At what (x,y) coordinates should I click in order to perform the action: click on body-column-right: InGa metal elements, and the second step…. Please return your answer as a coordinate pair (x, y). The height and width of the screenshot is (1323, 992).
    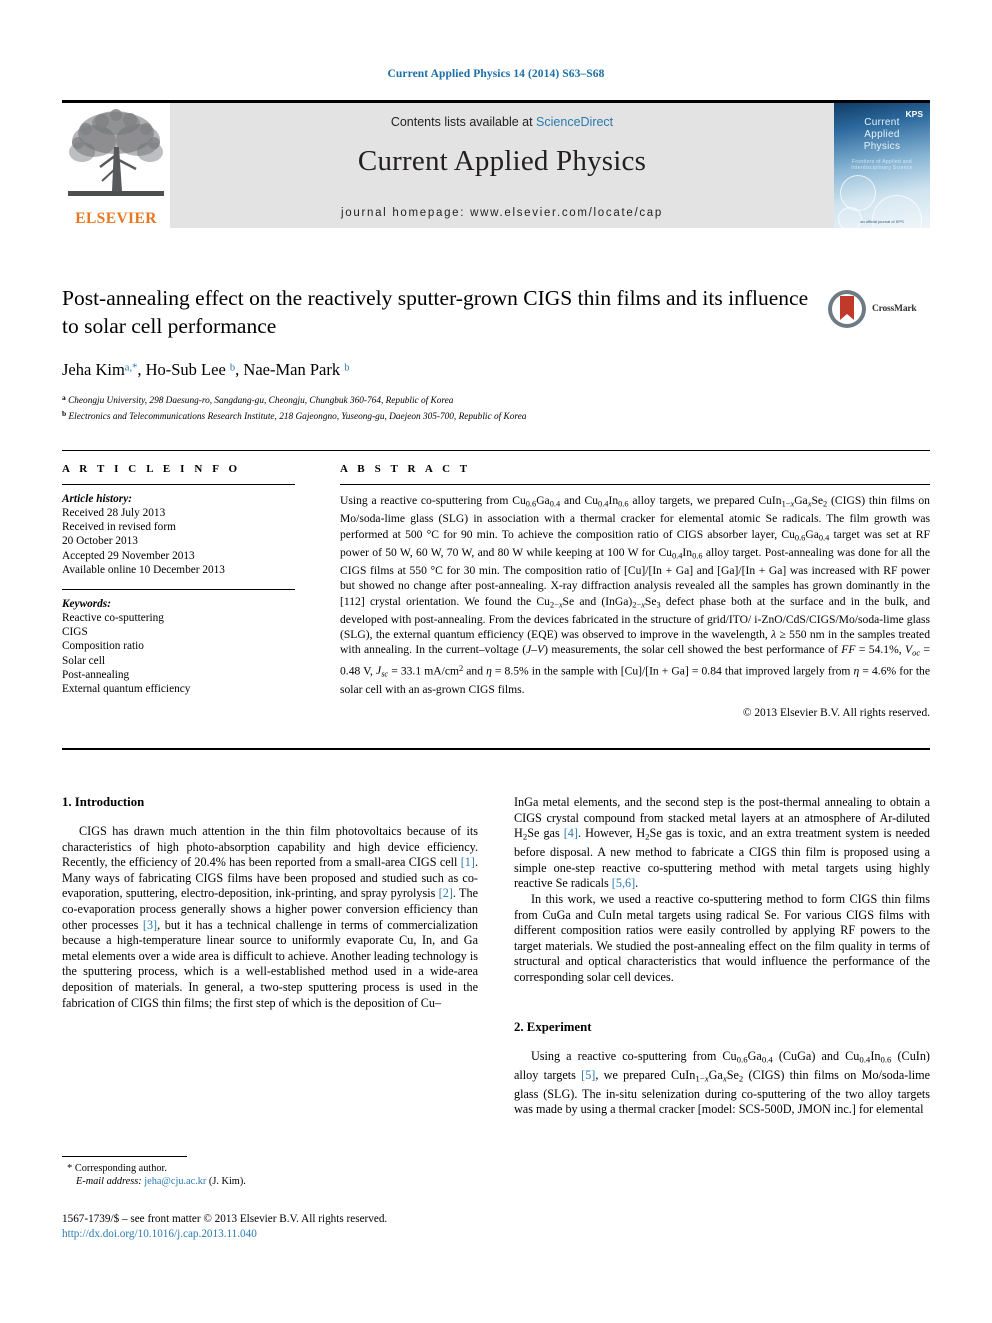
    Looking at the image, I should click on (722, 956).